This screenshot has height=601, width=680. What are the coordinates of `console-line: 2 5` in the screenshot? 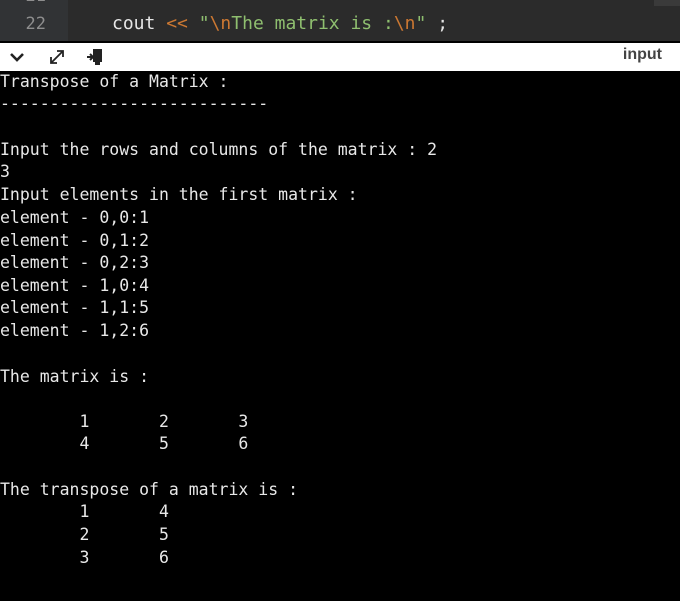 It's located at (84, 534).